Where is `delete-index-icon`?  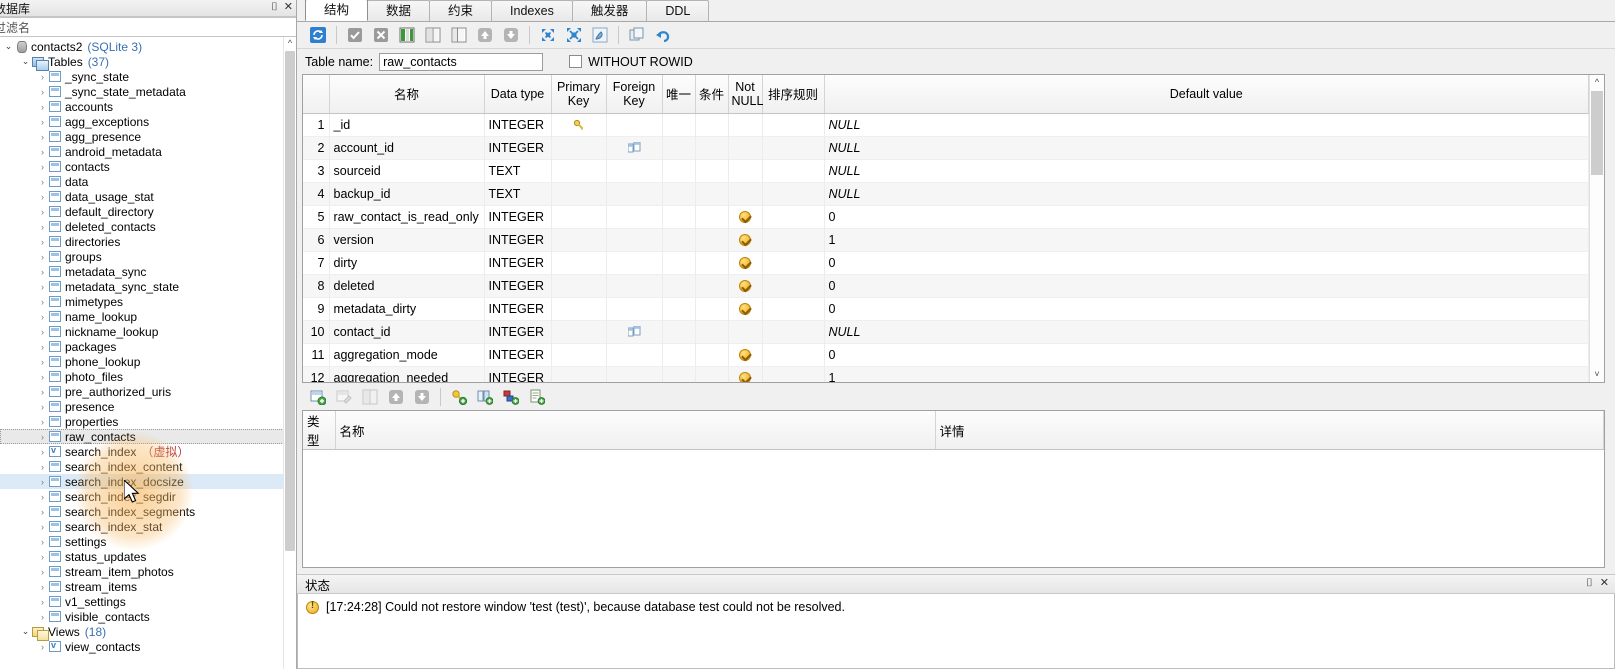 delete-index-icon is located at coordinates (370, 397).